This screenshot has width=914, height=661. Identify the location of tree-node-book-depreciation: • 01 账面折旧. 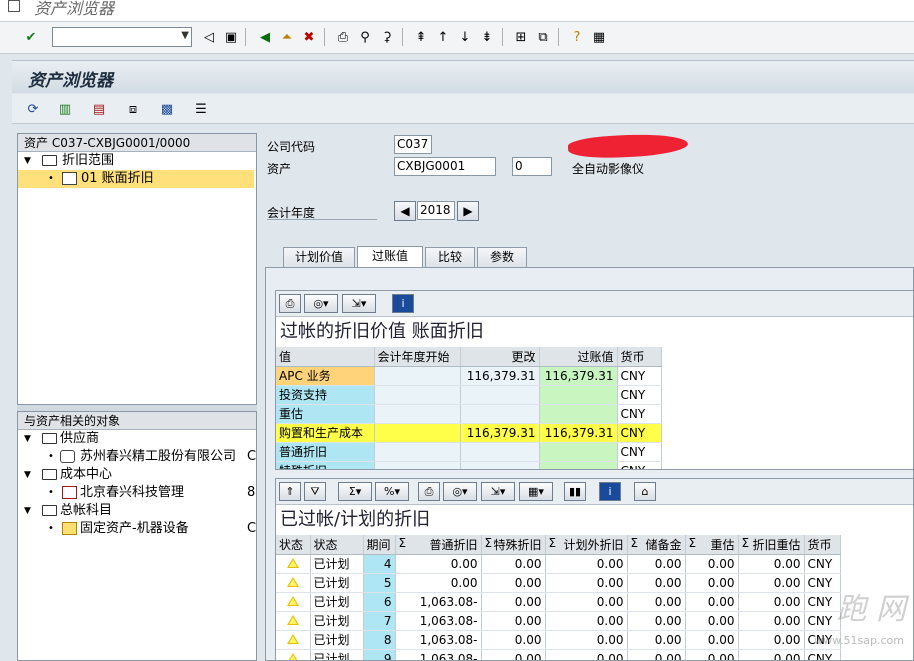
(136, 179).